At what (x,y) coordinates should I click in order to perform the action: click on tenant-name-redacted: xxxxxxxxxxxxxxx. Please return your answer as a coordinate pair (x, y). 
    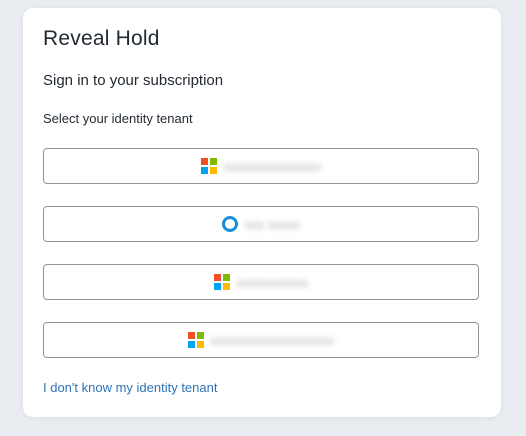
    Looking at the image, I should click on (272, 166).